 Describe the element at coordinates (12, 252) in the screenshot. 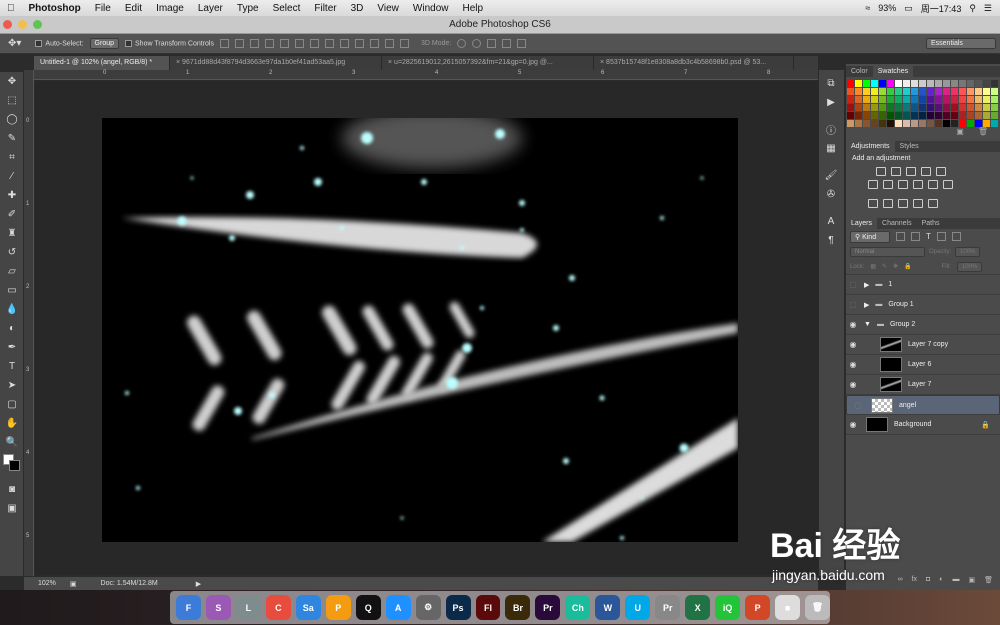

I see `history-brush-tool-icon: ↺` at that location.